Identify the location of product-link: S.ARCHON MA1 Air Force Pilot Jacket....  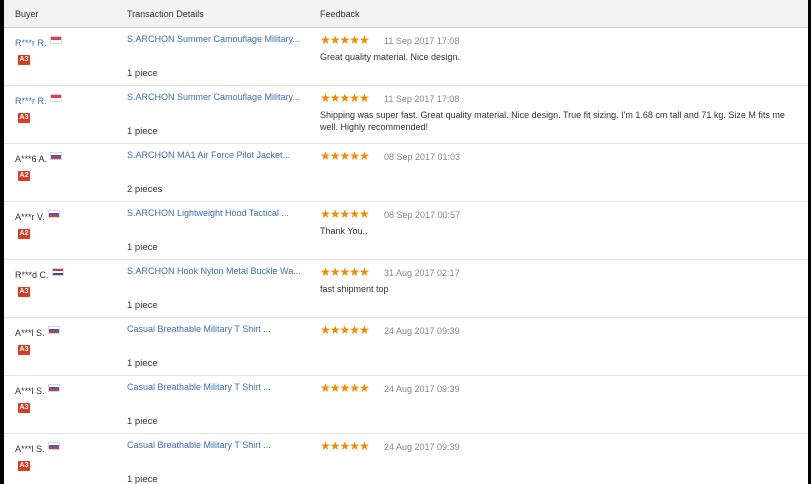
(208, 155).